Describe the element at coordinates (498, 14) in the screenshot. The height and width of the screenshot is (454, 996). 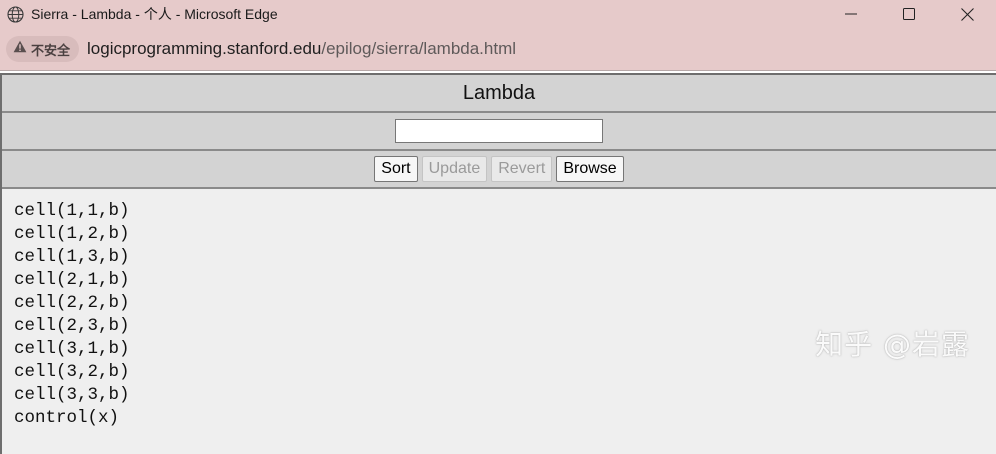
I see `title-bar: Sierra - Lambda - 个人 - Microsoft Edge` at that location.